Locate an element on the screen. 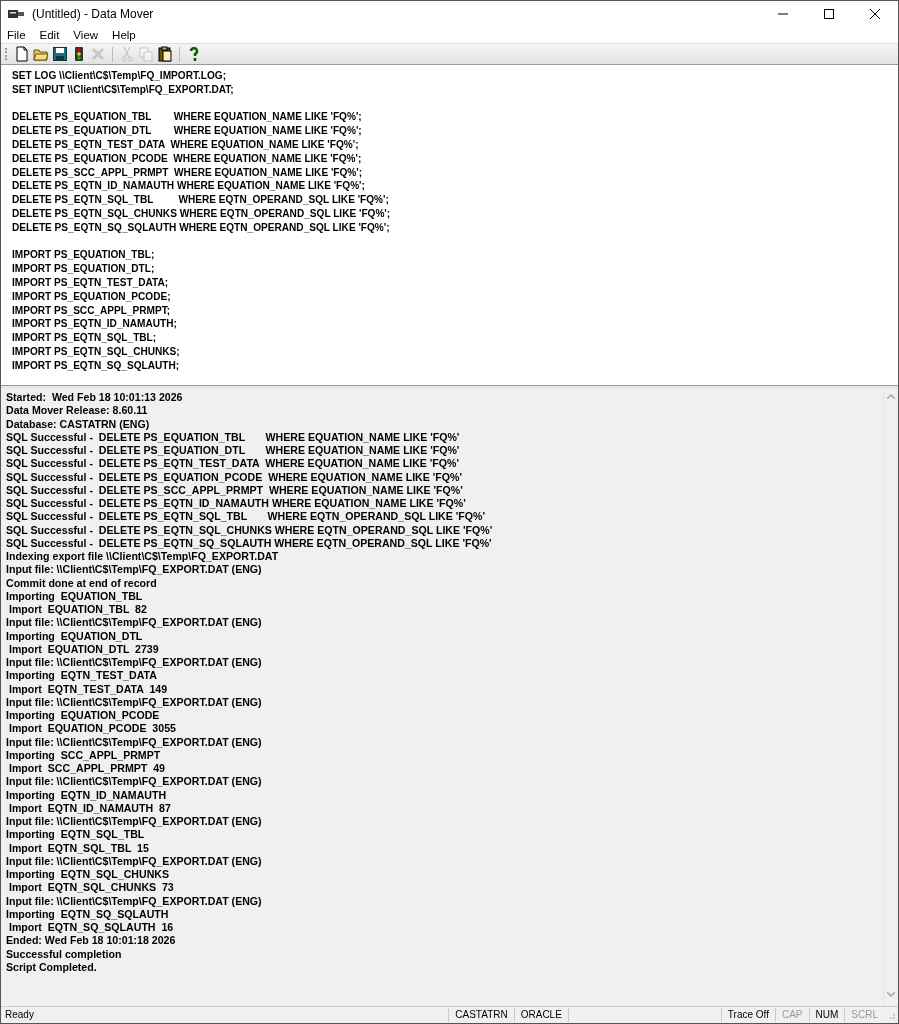 The image size is (899, 1024). save-icon is located at coordinates (60, 54).